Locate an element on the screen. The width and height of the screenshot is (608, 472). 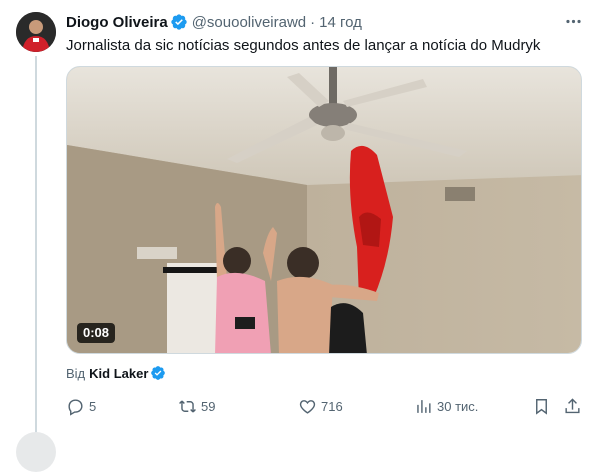
bookmark-button is located at coordinates (541, 406).